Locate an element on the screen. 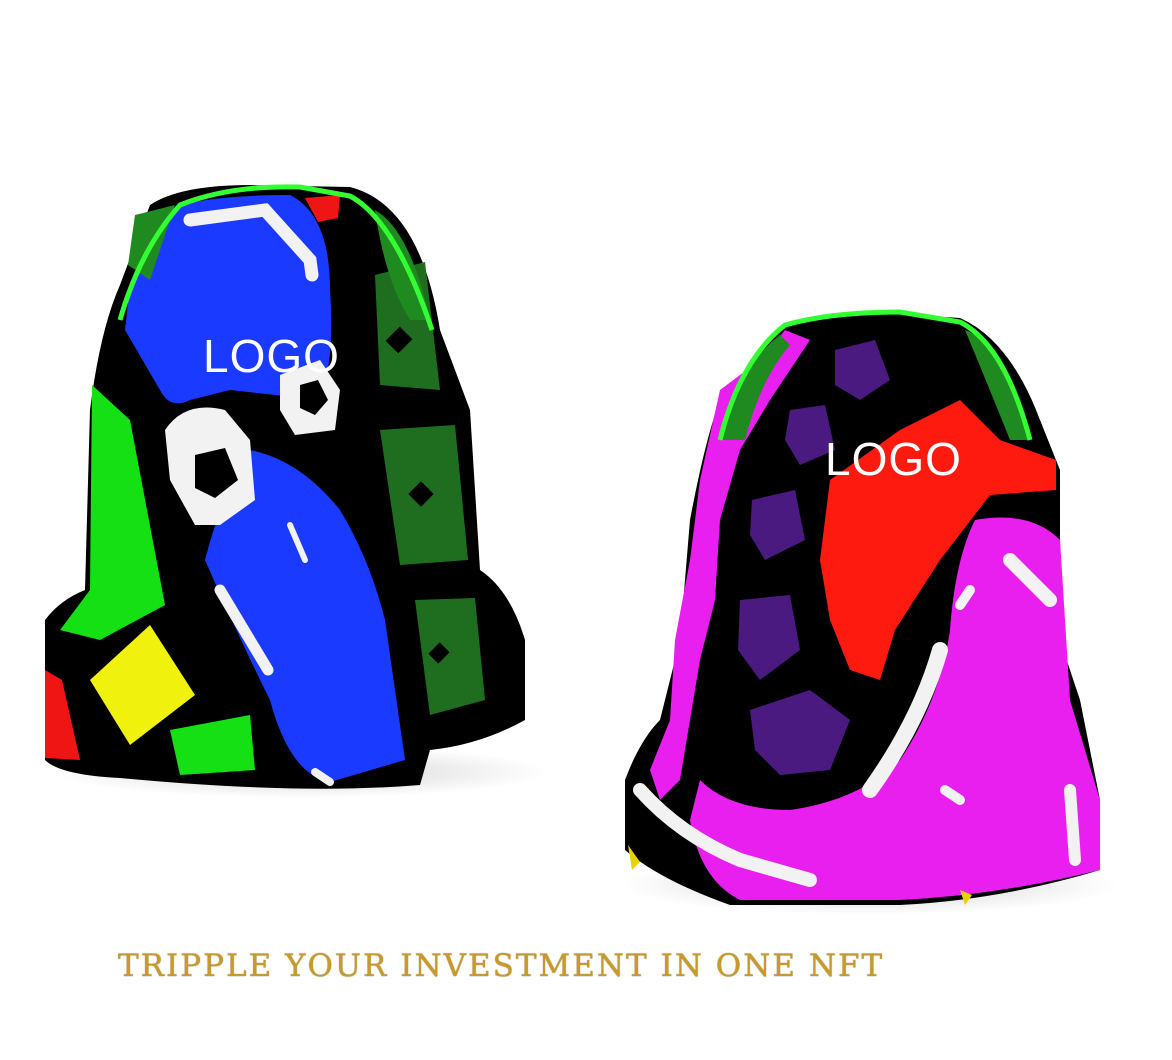 This screenshot has height=1060, width=1172. left-logo-placeholder: LOGO is located at coordinates (271, 356).